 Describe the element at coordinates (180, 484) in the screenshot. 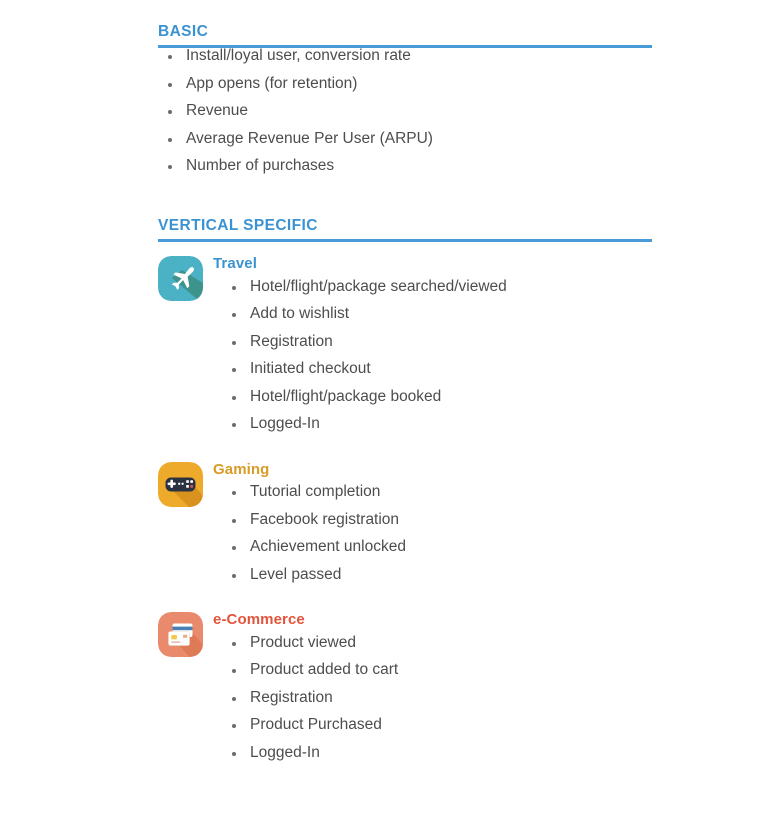

I see `gamepad-icon` at that location.